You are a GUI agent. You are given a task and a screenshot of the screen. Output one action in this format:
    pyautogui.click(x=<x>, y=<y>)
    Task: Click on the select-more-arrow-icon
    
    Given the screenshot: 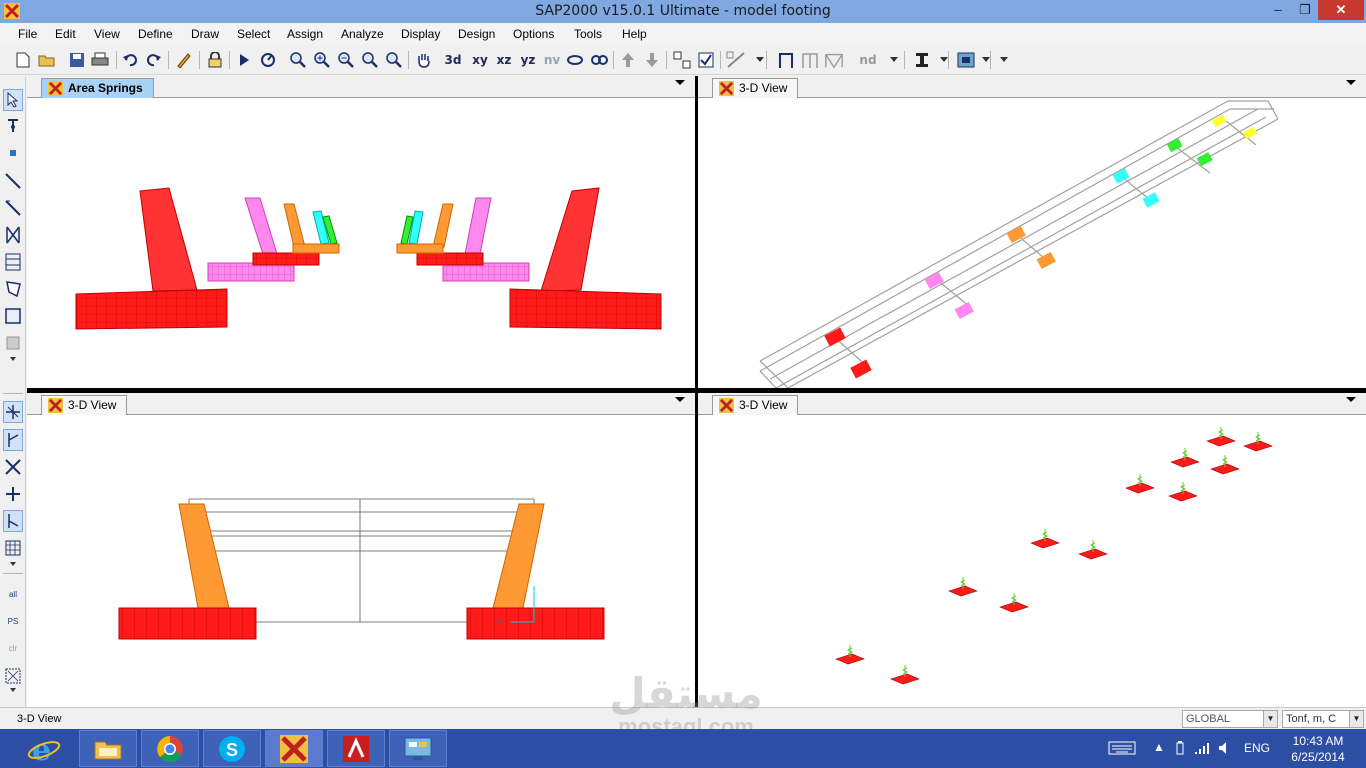 What is the action you would take?
    pyautogui.click(x=13, y=690)
    